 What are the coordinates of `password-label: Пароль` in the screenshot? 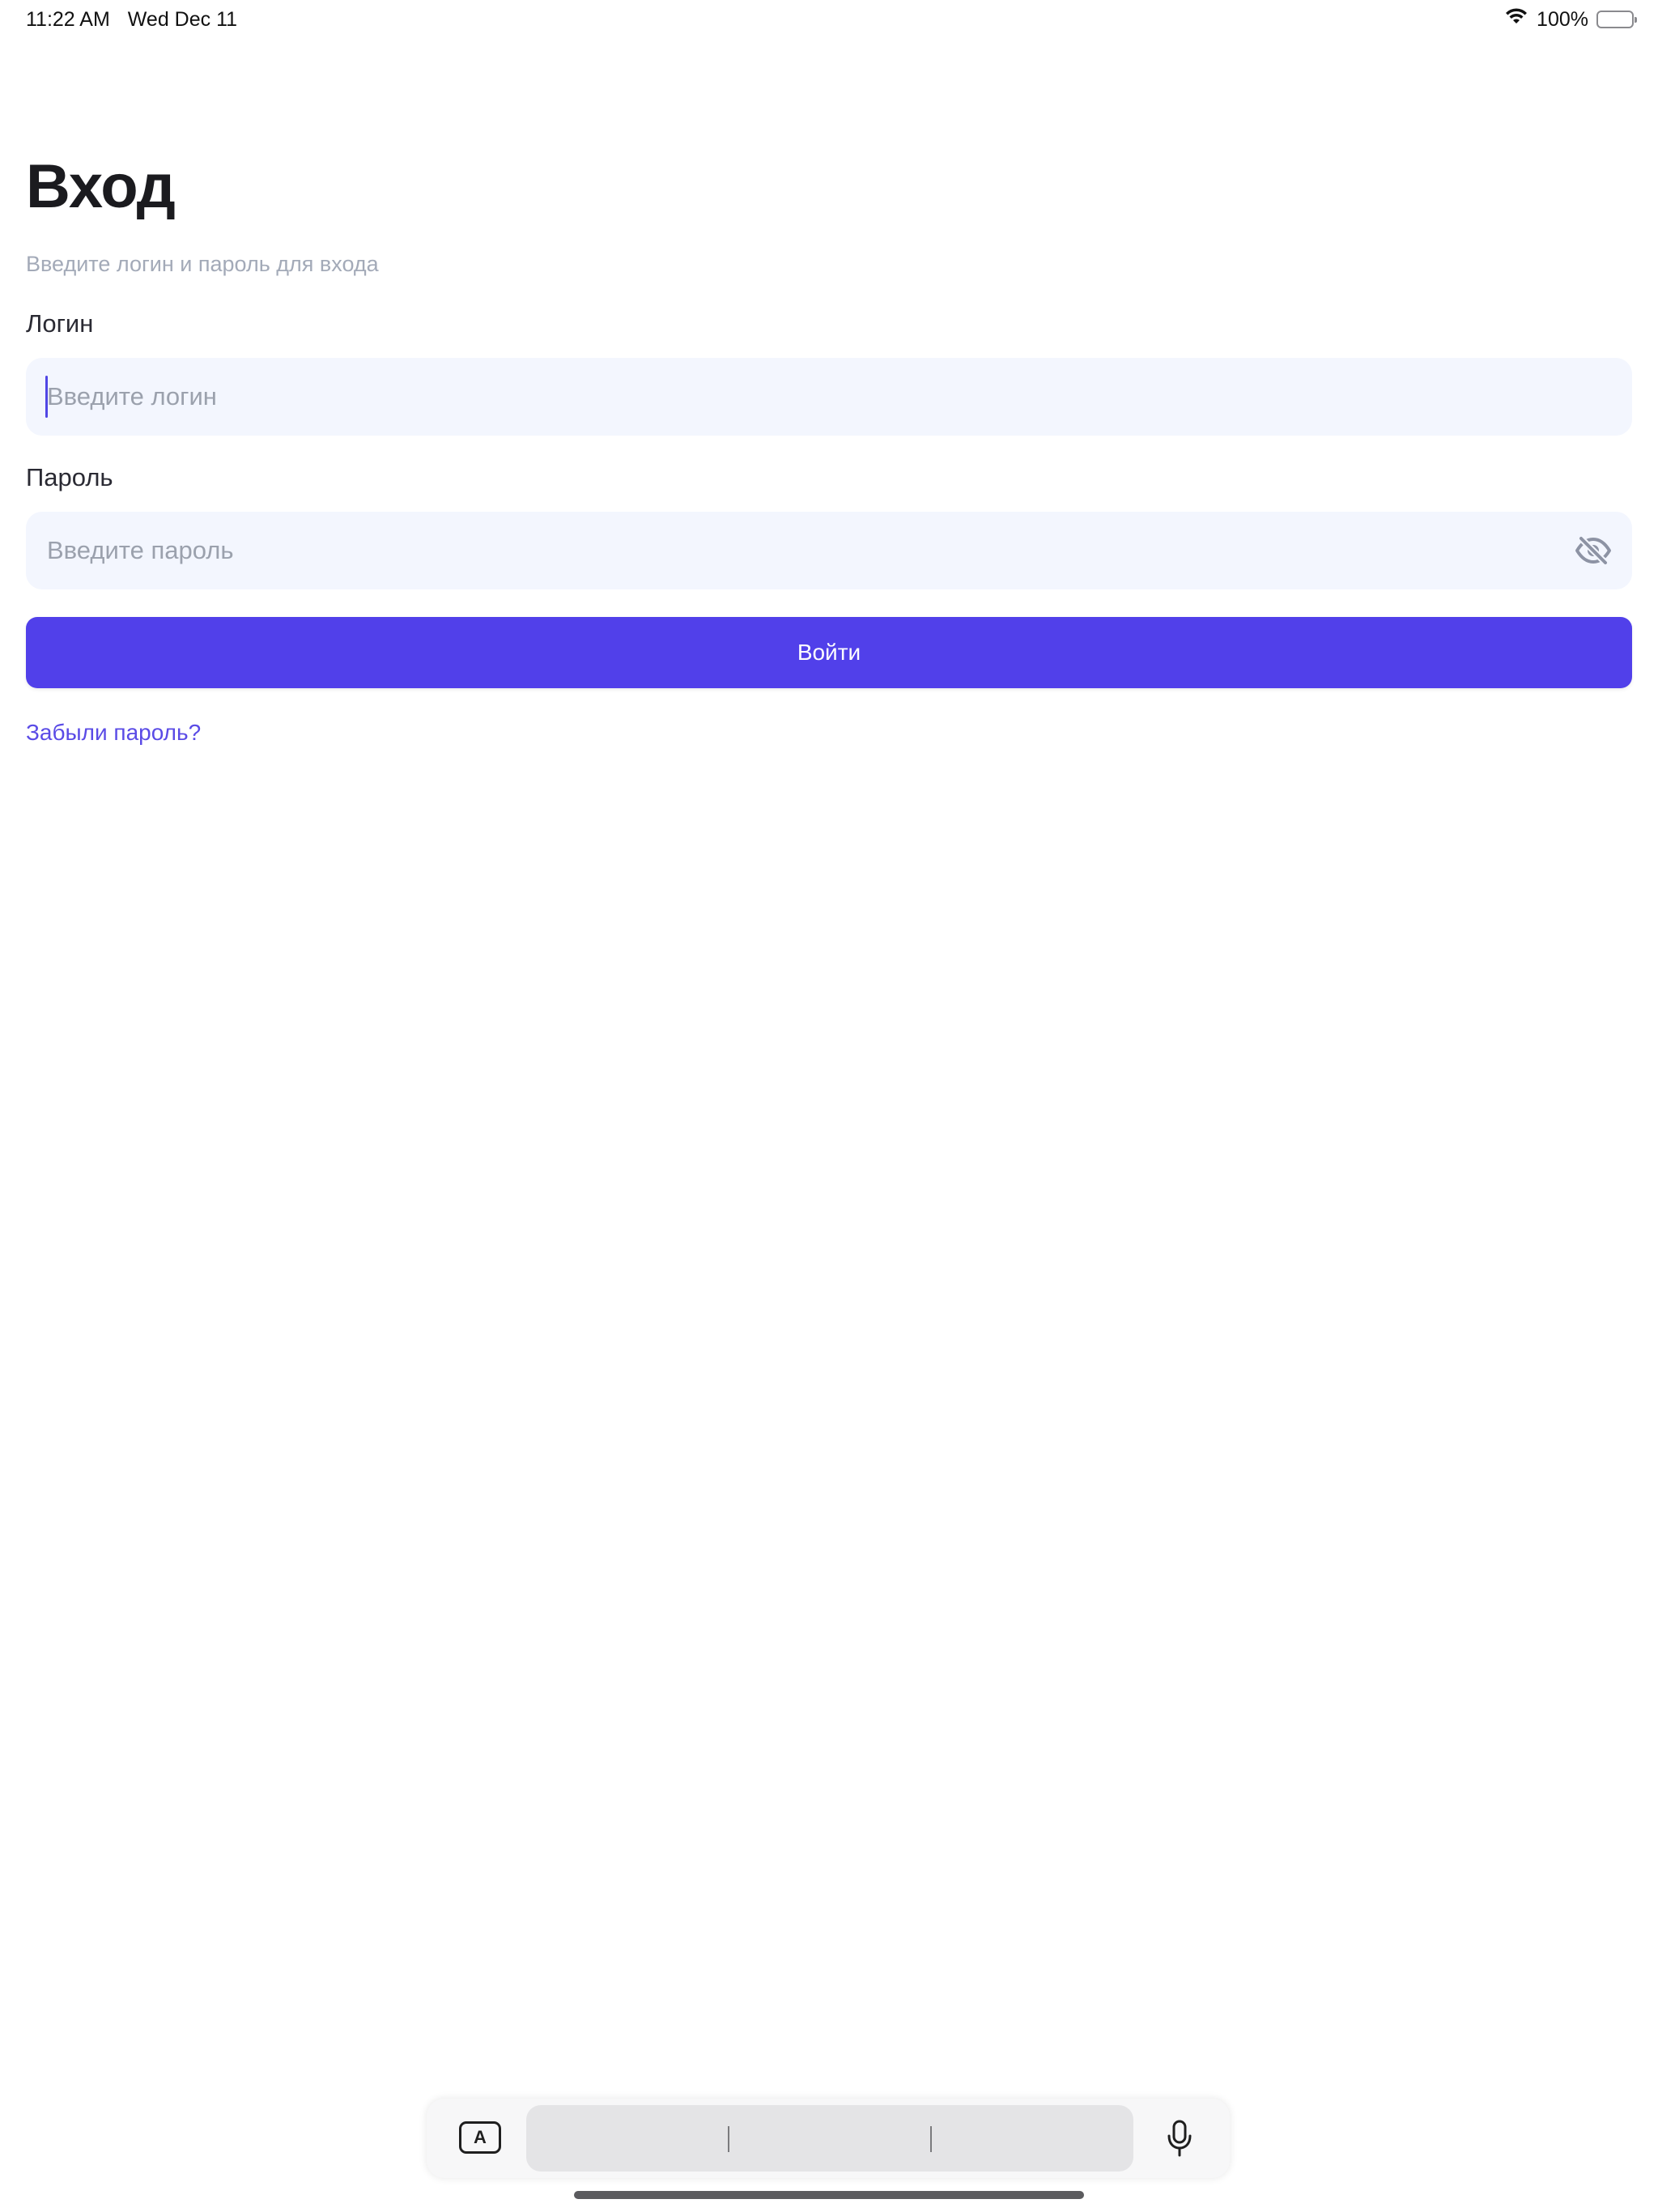 It's located at (69, 477).